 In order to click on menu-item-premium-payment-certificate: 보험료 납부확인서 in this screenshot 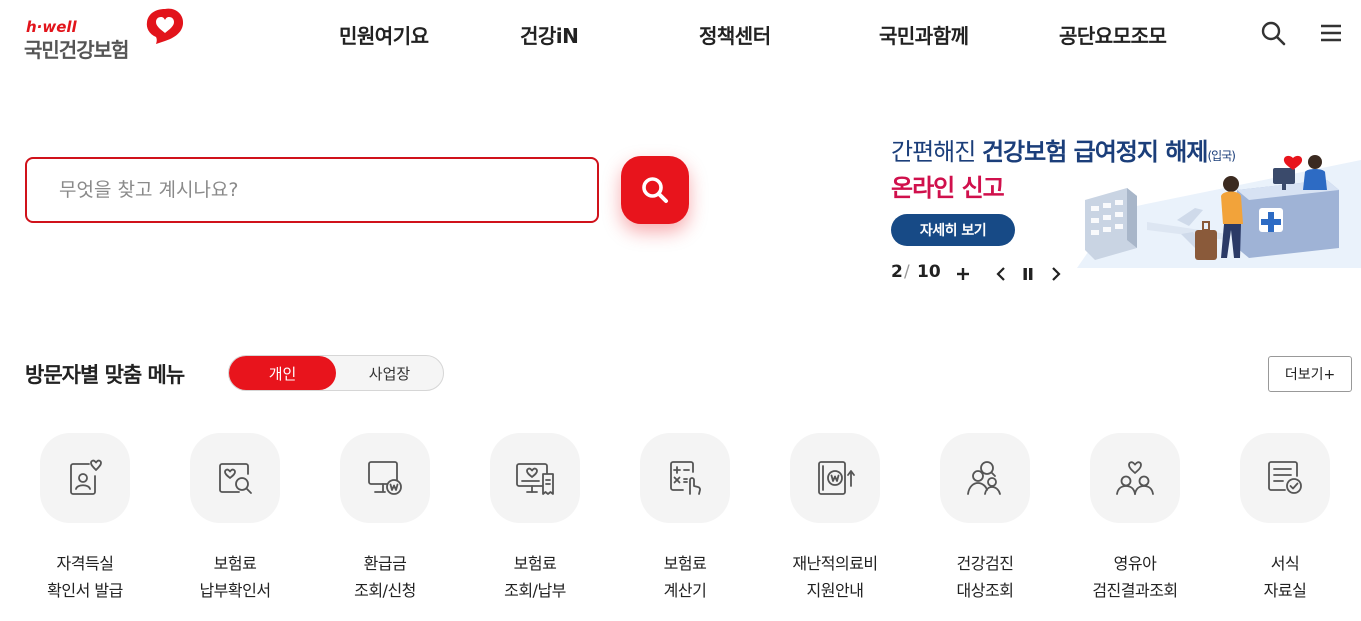, I will do `click(235, 523)`.